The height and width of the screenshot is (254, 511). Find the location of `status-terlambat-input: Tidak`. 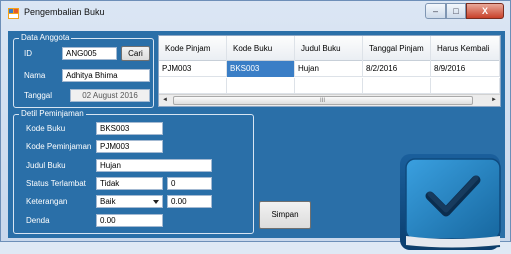

status-terlambat-input: Tidak is located at coordinates (129, 183).